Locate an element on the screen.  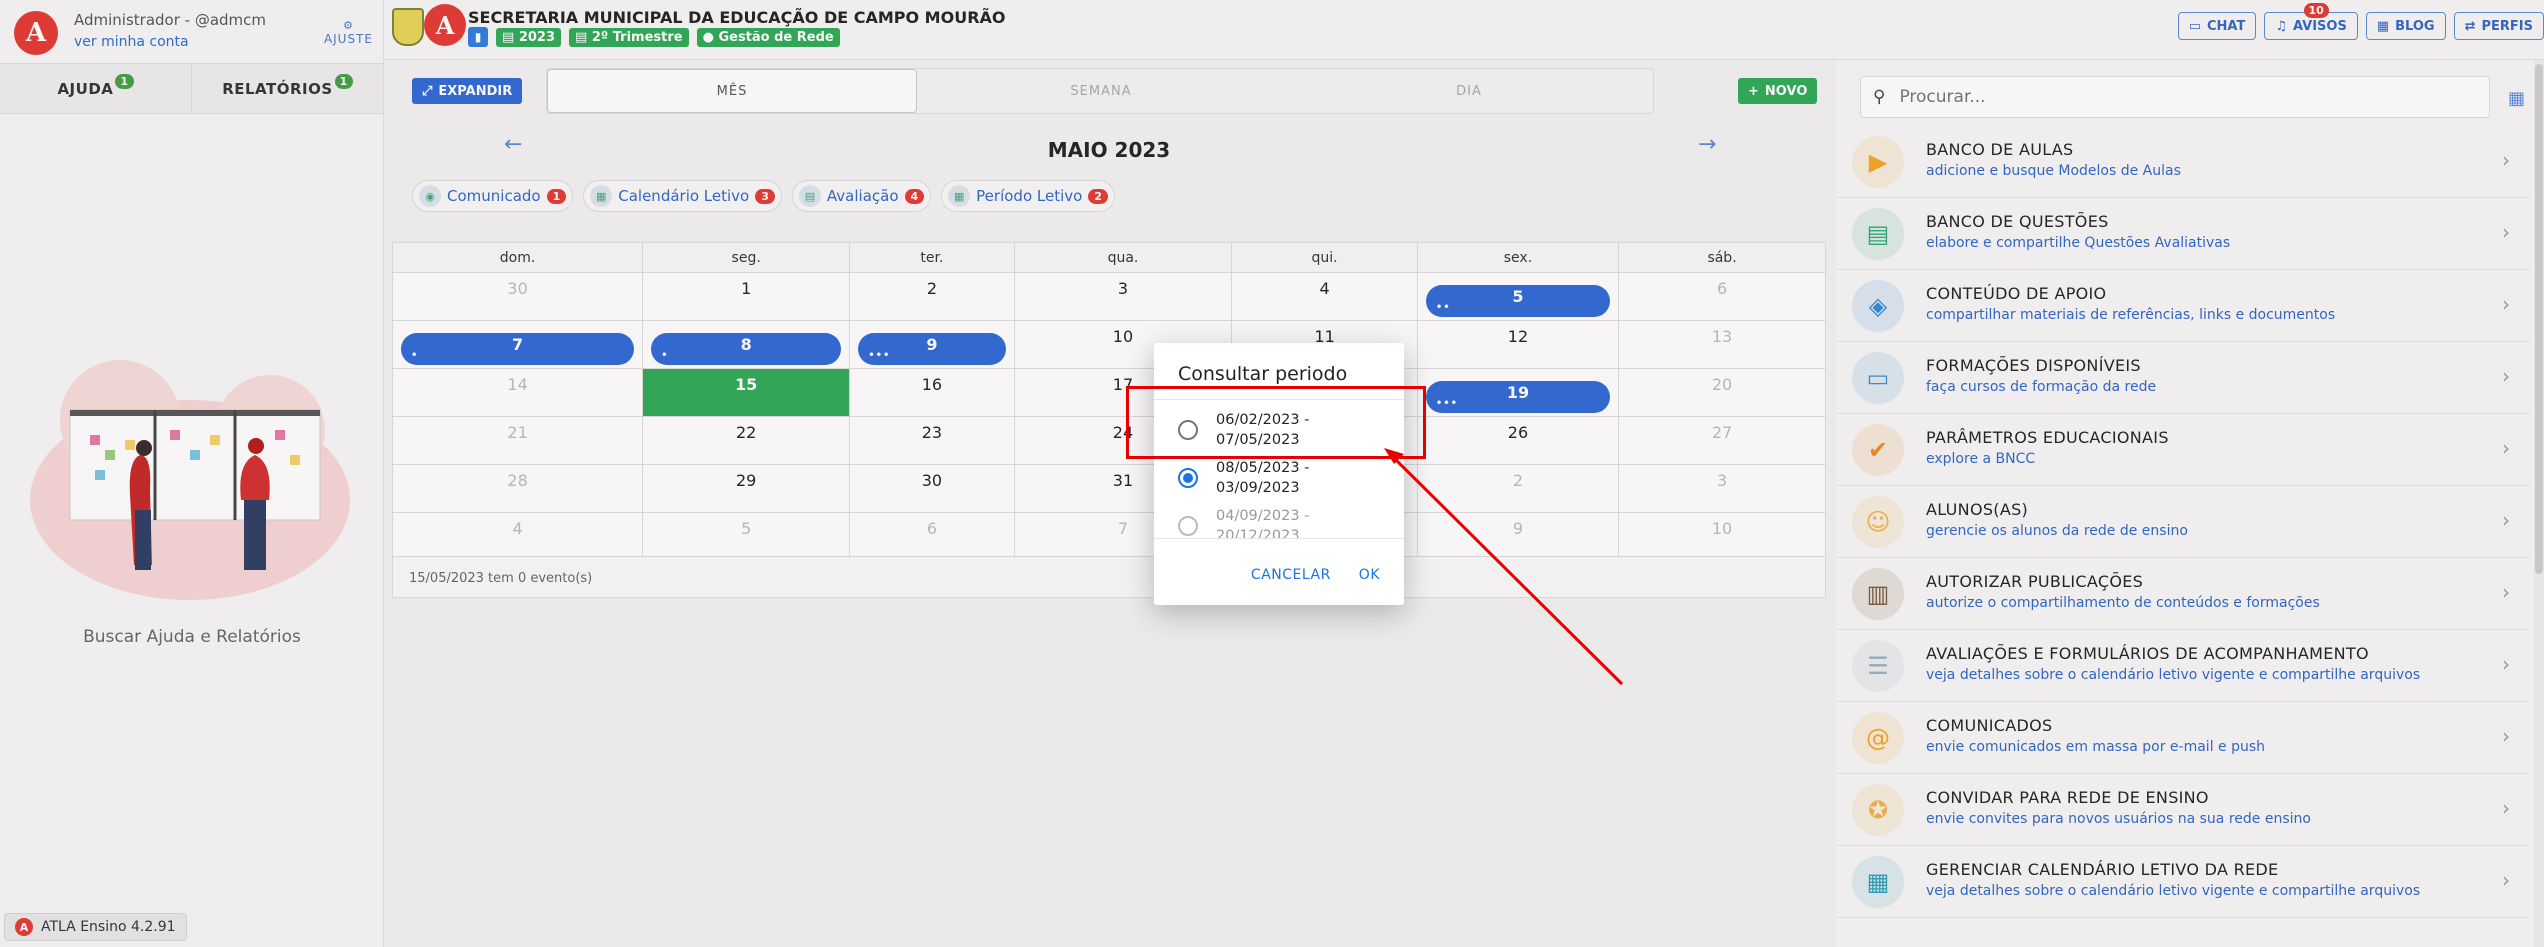
chat-button: ▭ CHAT is located at coordinates (2217, 26).